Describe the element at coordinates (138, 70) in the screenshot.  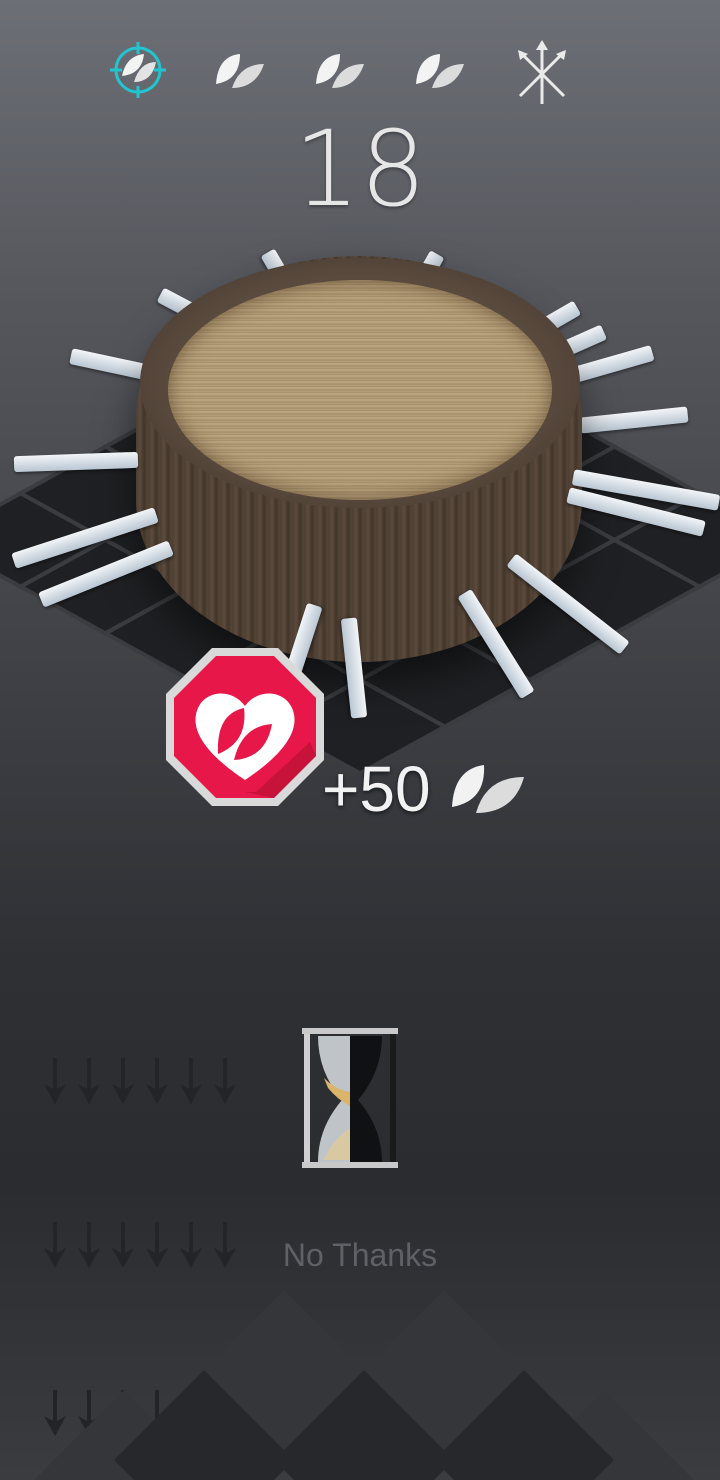
I see `stage-1-current-icon` at that location.